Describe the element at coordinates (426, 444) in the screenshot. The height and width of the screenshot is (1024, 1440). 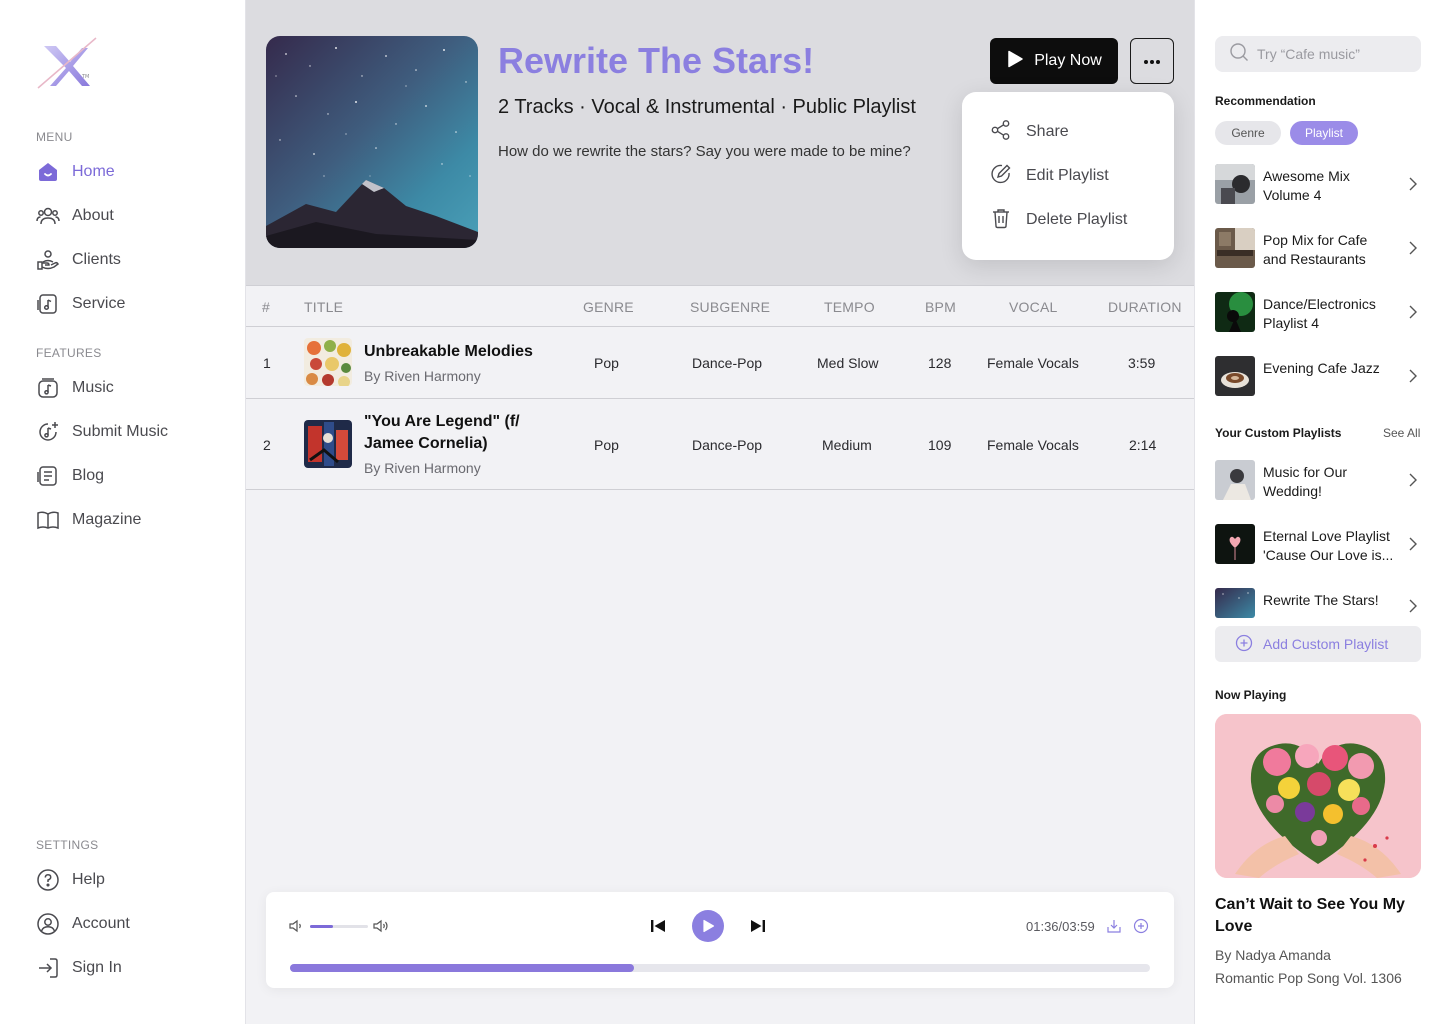
I see `track-title-line2: Jamee Cornelia)` at that location.